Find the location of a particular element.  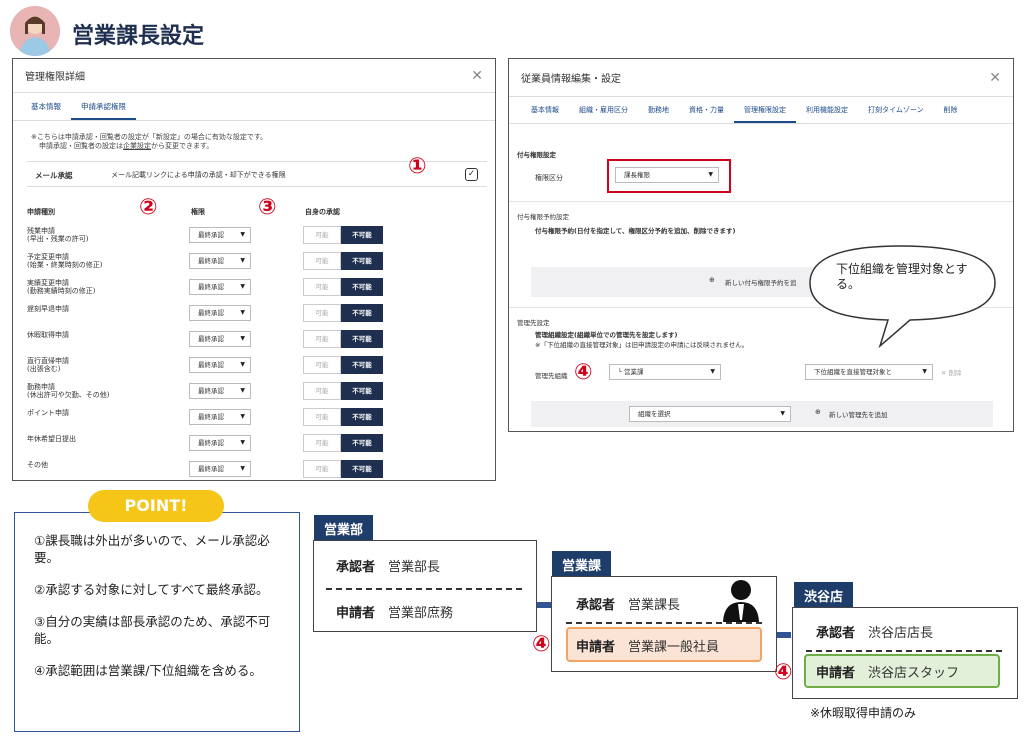

marker-2: ② is located at coordinates (148, 207).